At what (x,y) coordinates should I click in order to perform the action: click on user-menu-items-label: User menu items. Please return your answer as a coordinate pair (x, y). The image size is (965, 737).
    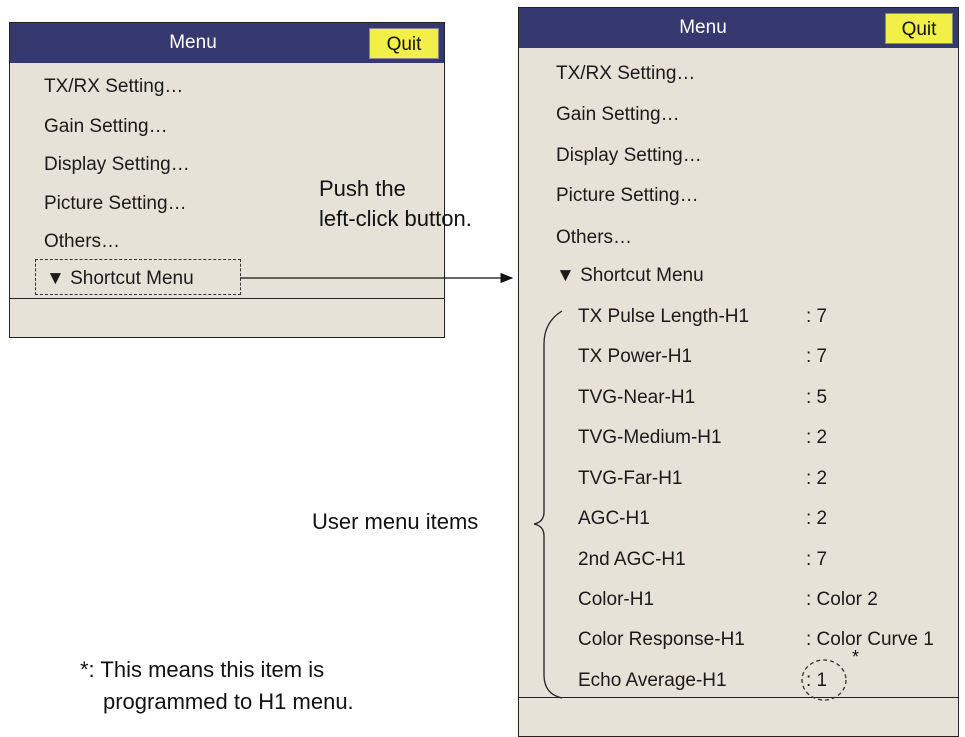
    Looking at the image, I should click on (395, 521).